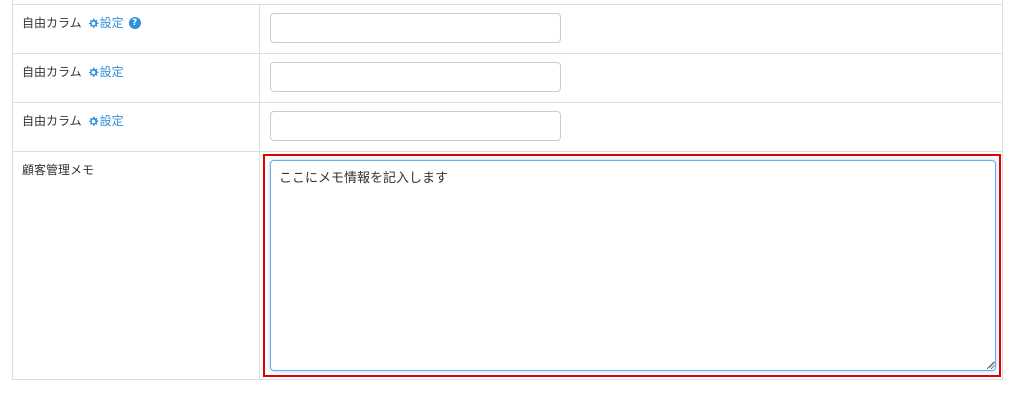 The image size is (1019, 400). I want to click on form-row-custom-column-2: 自由カラム 設定, so click(507, 78).